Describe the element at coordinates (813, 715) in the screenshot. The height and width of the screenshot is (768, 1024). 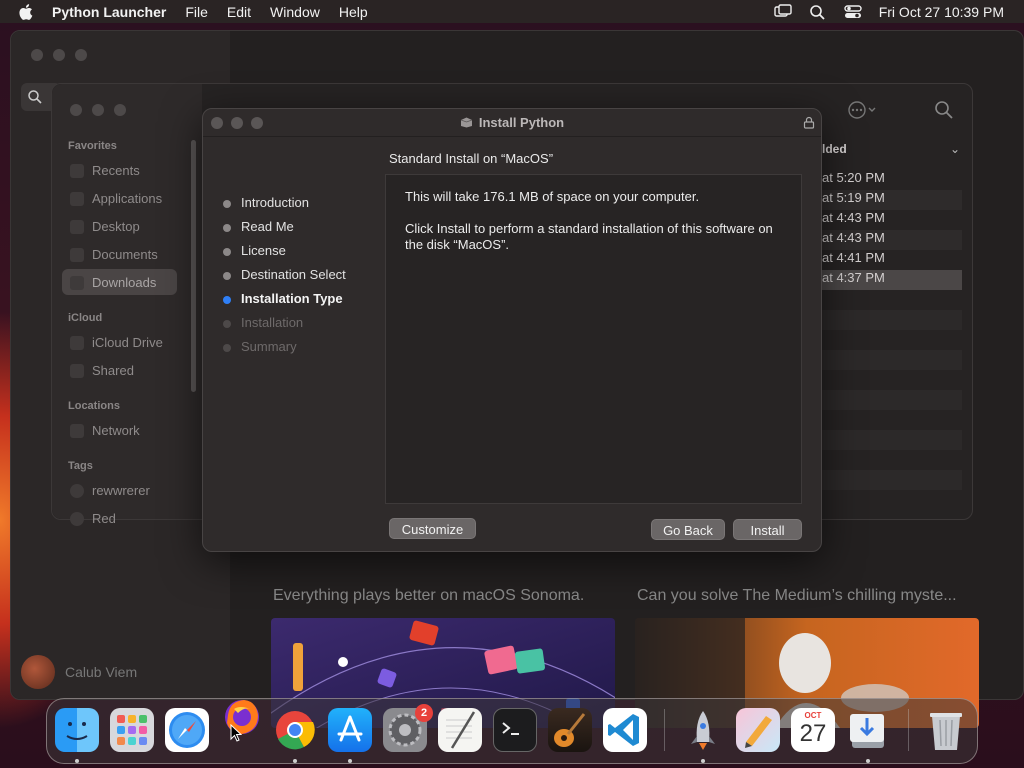
I see `calendar-month: OCT` at that location.